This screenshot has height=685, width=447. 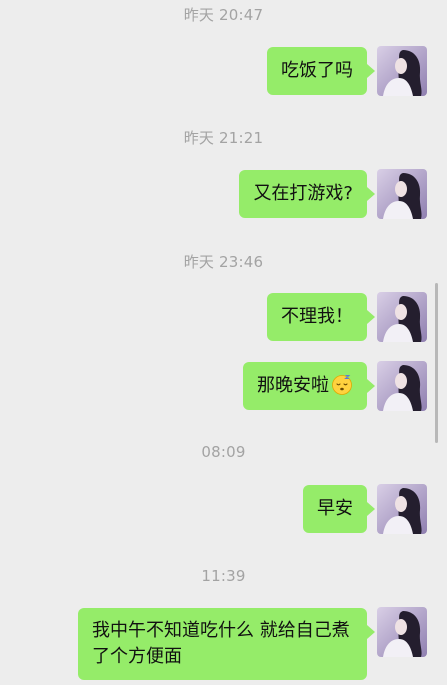 I want to click on message-row: 又在打游戏?, so click(x=223, y=194).